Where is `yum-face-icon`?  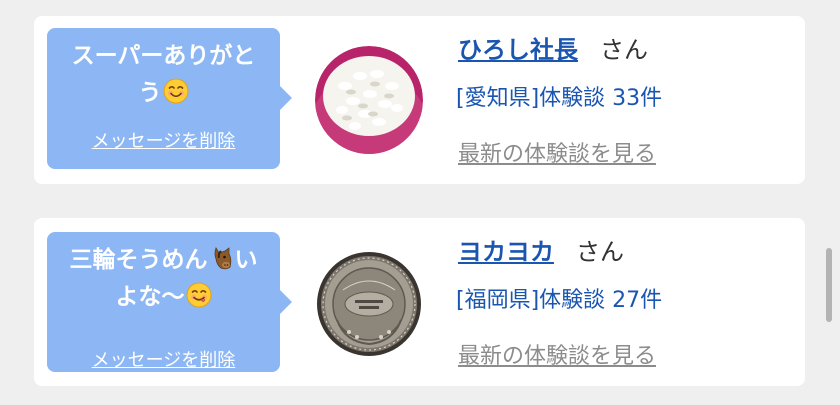
yum-face-icon is located at coordinates (199, 295).